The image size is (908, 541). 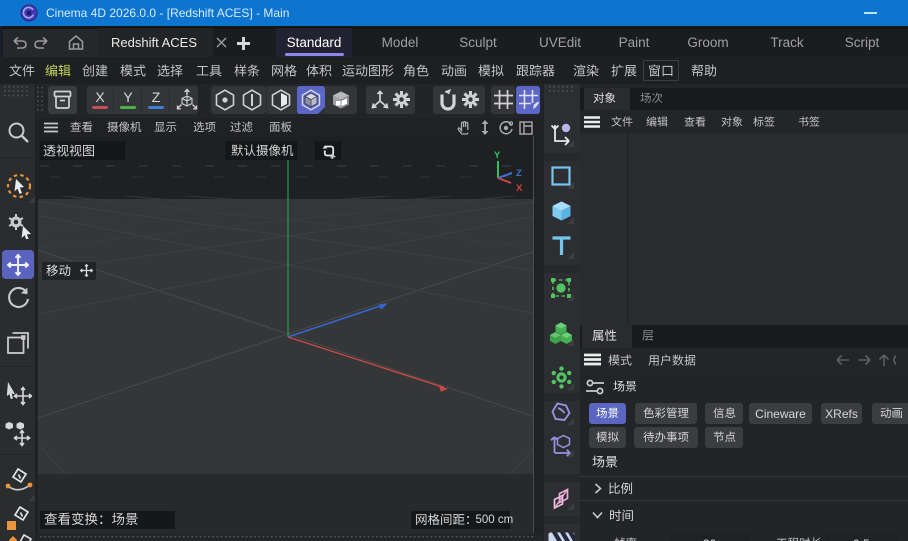 What do you see at coordinates (519, 173) in the screenshot?
I see `svg-text: Z` at bounding box center [519, 173].